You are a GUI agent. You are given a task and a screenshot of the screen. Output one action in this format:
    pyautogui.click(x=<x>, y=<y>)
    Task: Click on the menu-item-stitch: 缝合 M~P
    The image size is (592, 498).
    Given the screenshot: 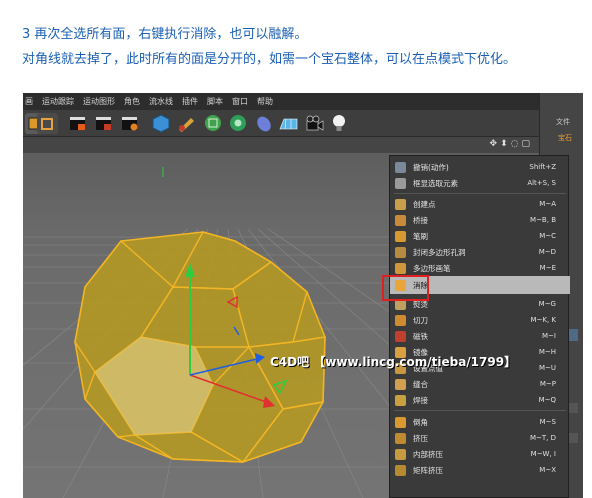 What is the action you would take?
    pyautogui.click(x=480, y=384)
    